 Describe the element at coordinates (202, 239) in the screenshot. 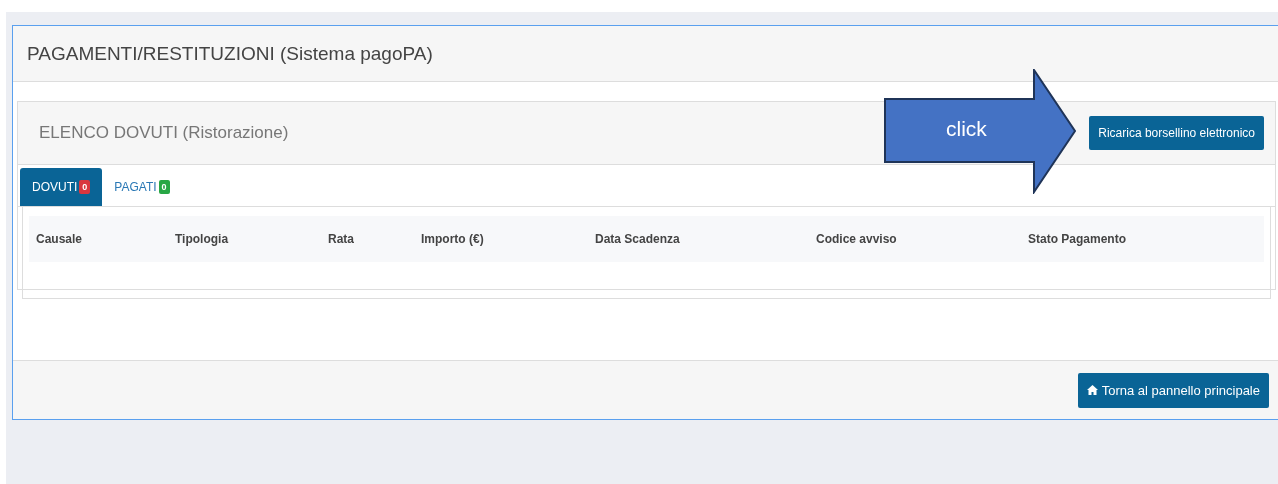

I see `column-header: Tipologia` at that location.